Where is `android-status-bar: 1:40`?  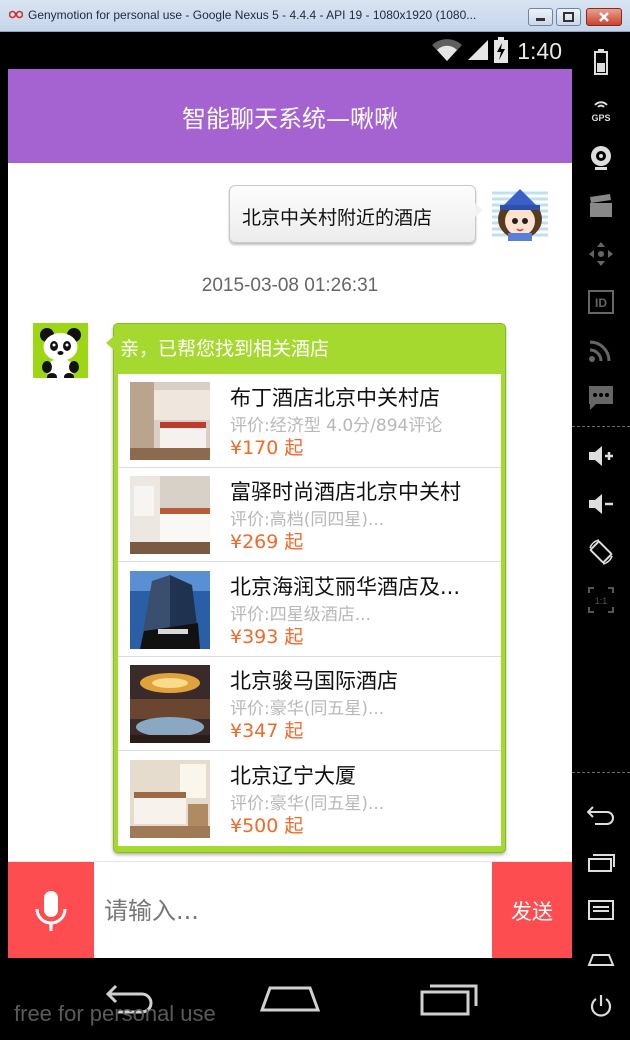 android-status-bar: 1:40 is located at coordinates (290, 50).